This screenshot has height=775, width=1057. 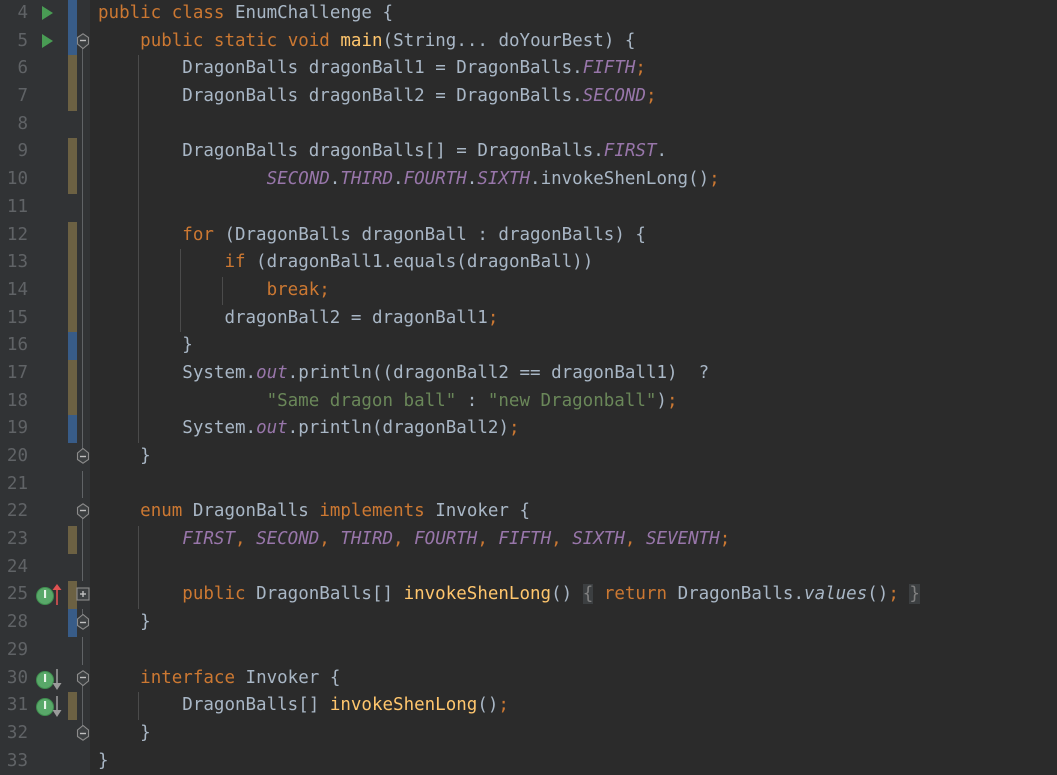 I want to click on code-token: ;, so click(x=893, y=594).